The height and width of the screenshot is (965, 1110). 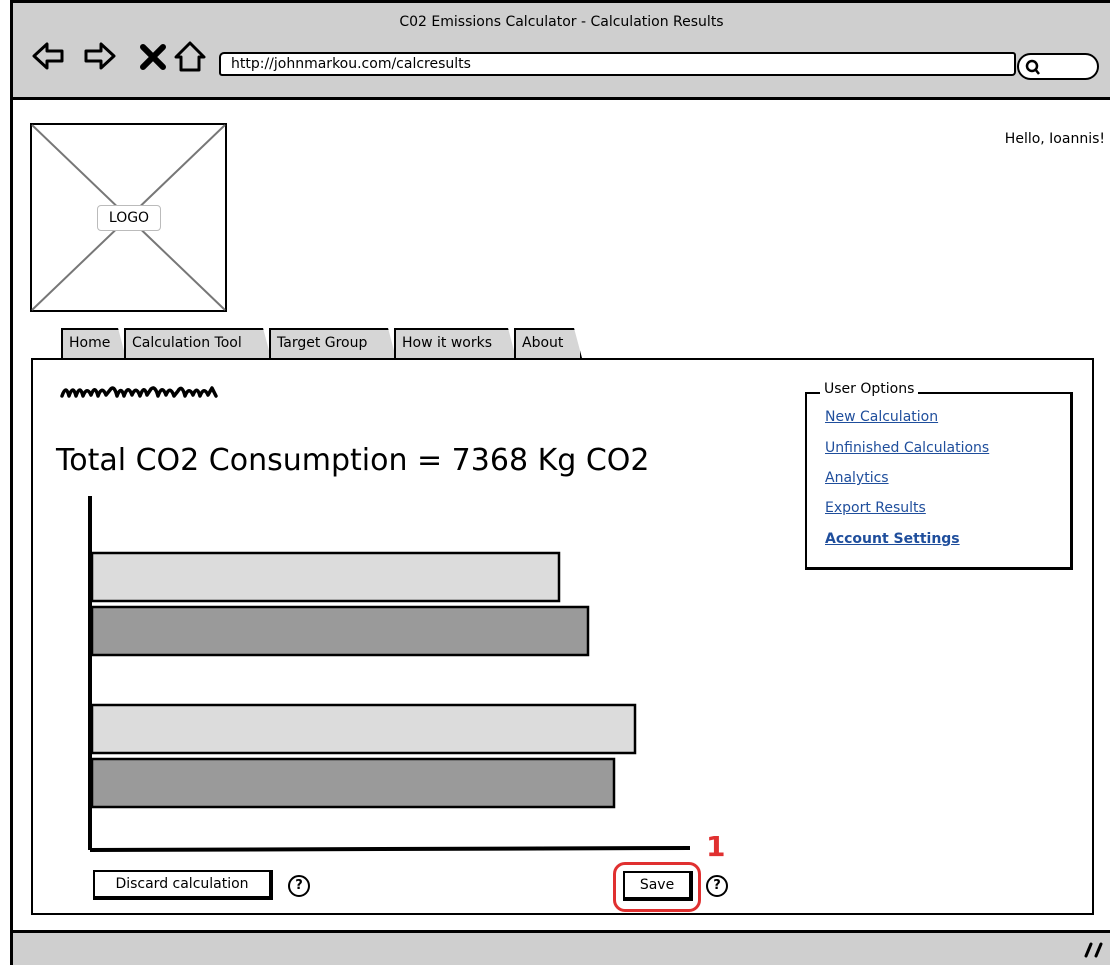 What do you see at coordinates (100, 56) in the screenshot?
I see `forward-arrow-icon` at bounding box center [100, 56].